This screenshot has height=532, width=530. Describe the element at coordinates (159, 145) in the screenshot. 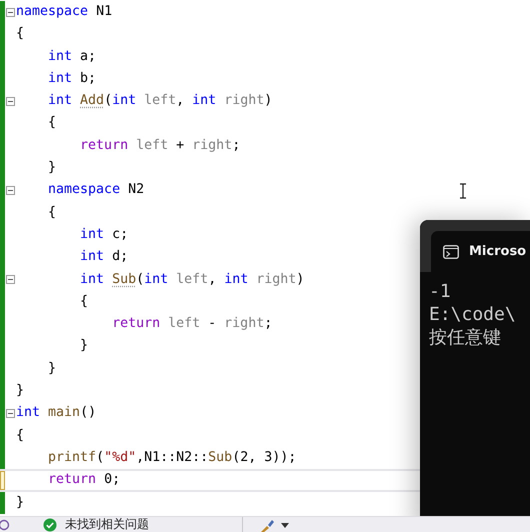

I see `code-line: return left + right;` at that location.